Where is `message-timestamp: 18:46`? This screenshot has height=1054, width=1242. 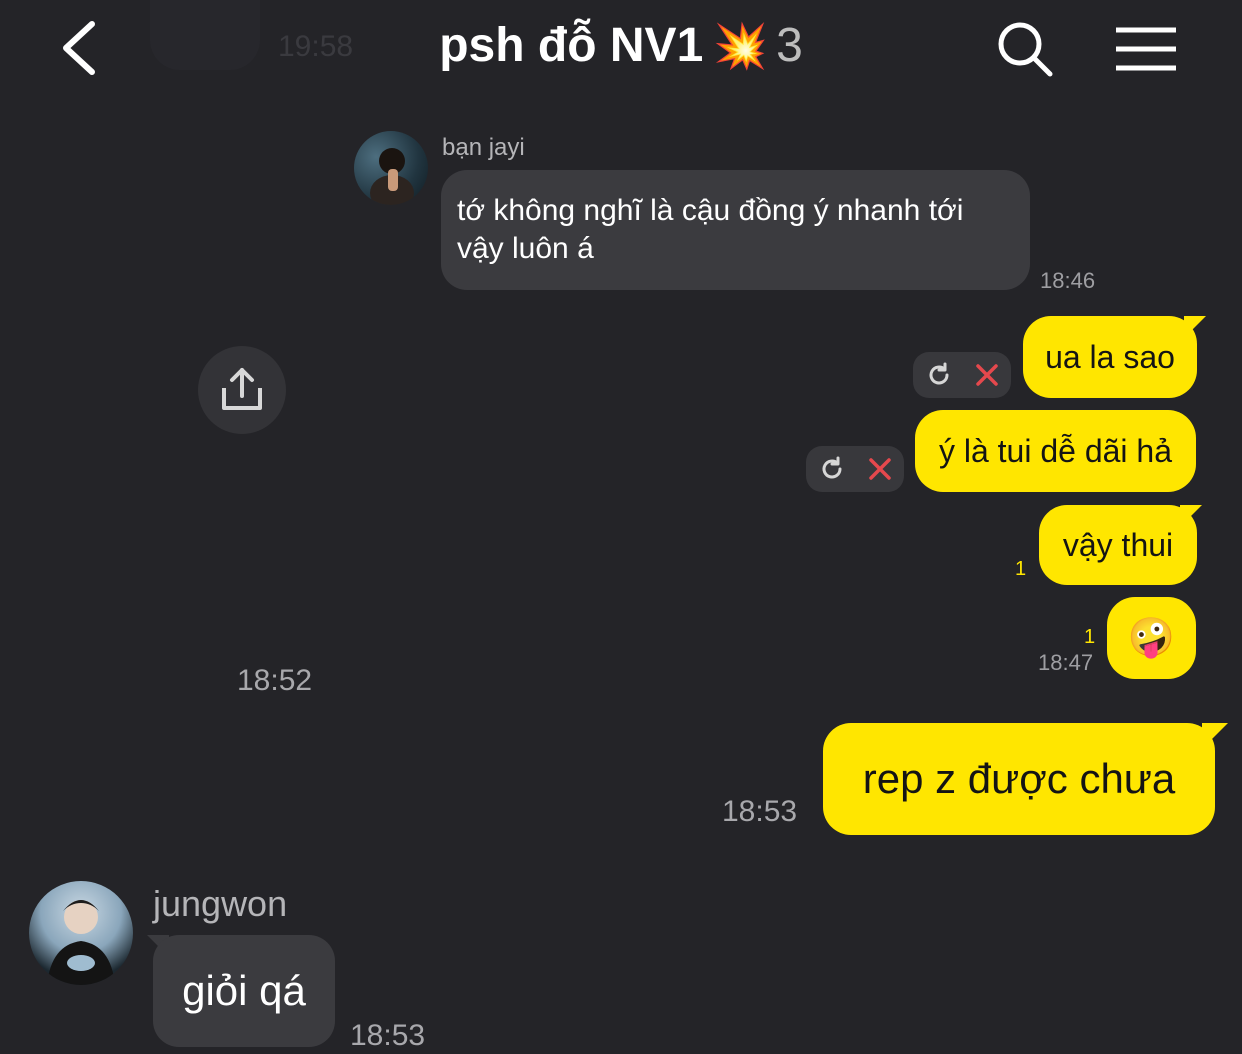
message-timestamp: 18:46 is located at coordinates (1068, 280).